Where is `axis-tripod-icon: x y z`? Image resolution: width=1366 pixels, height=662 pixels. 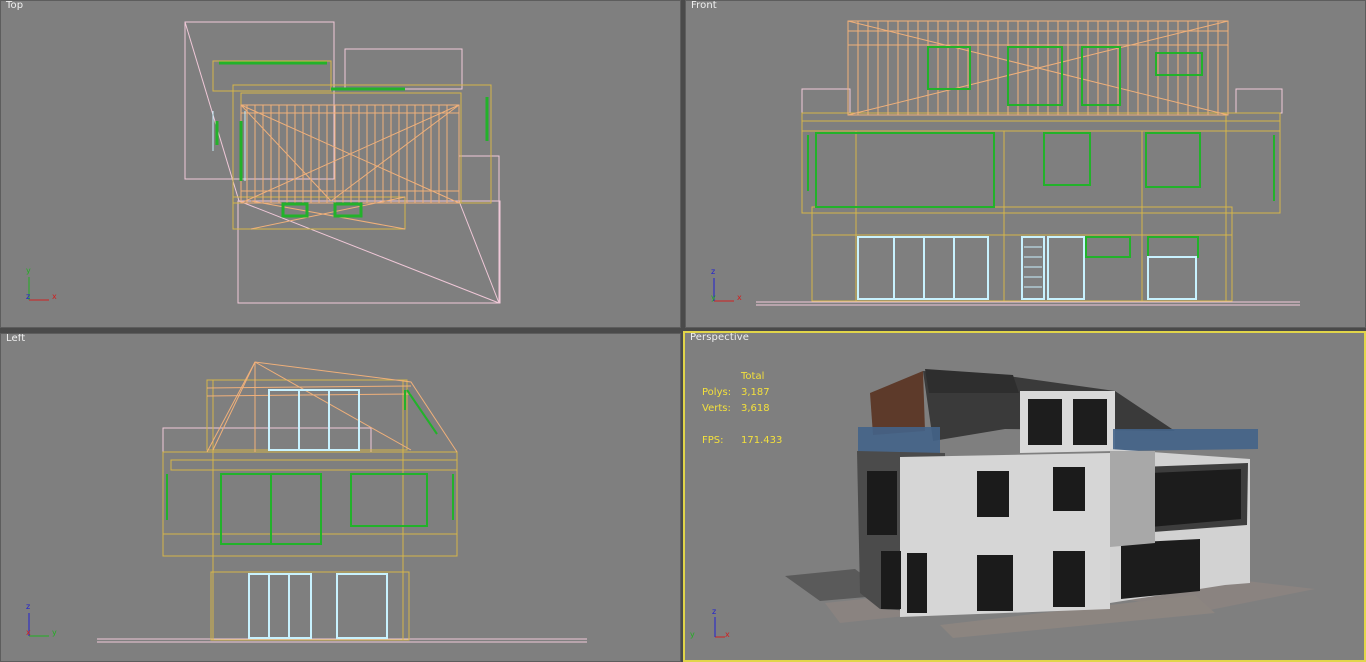 axis-tripod-icon: x y z is located at coordinates (41, 283).